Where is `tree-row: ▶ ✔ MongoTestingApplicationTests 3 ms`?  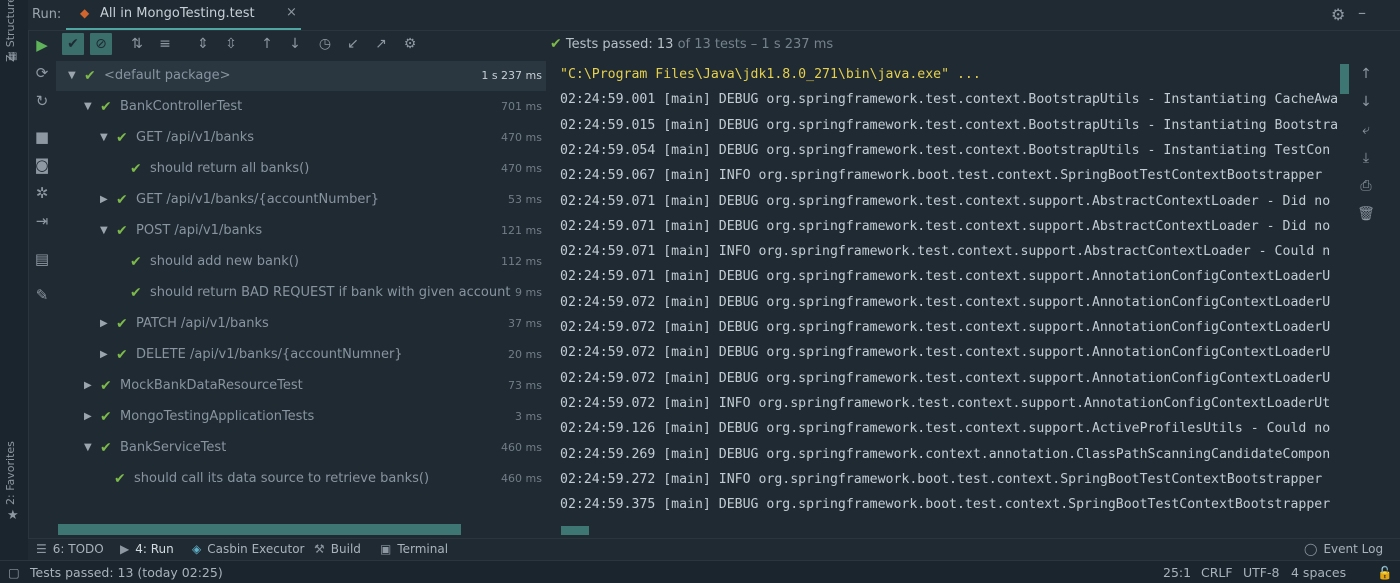
tree-row: ▶ ✔ MongoTestingApplicationTests 3 ms is located at coordinates (301, 417).